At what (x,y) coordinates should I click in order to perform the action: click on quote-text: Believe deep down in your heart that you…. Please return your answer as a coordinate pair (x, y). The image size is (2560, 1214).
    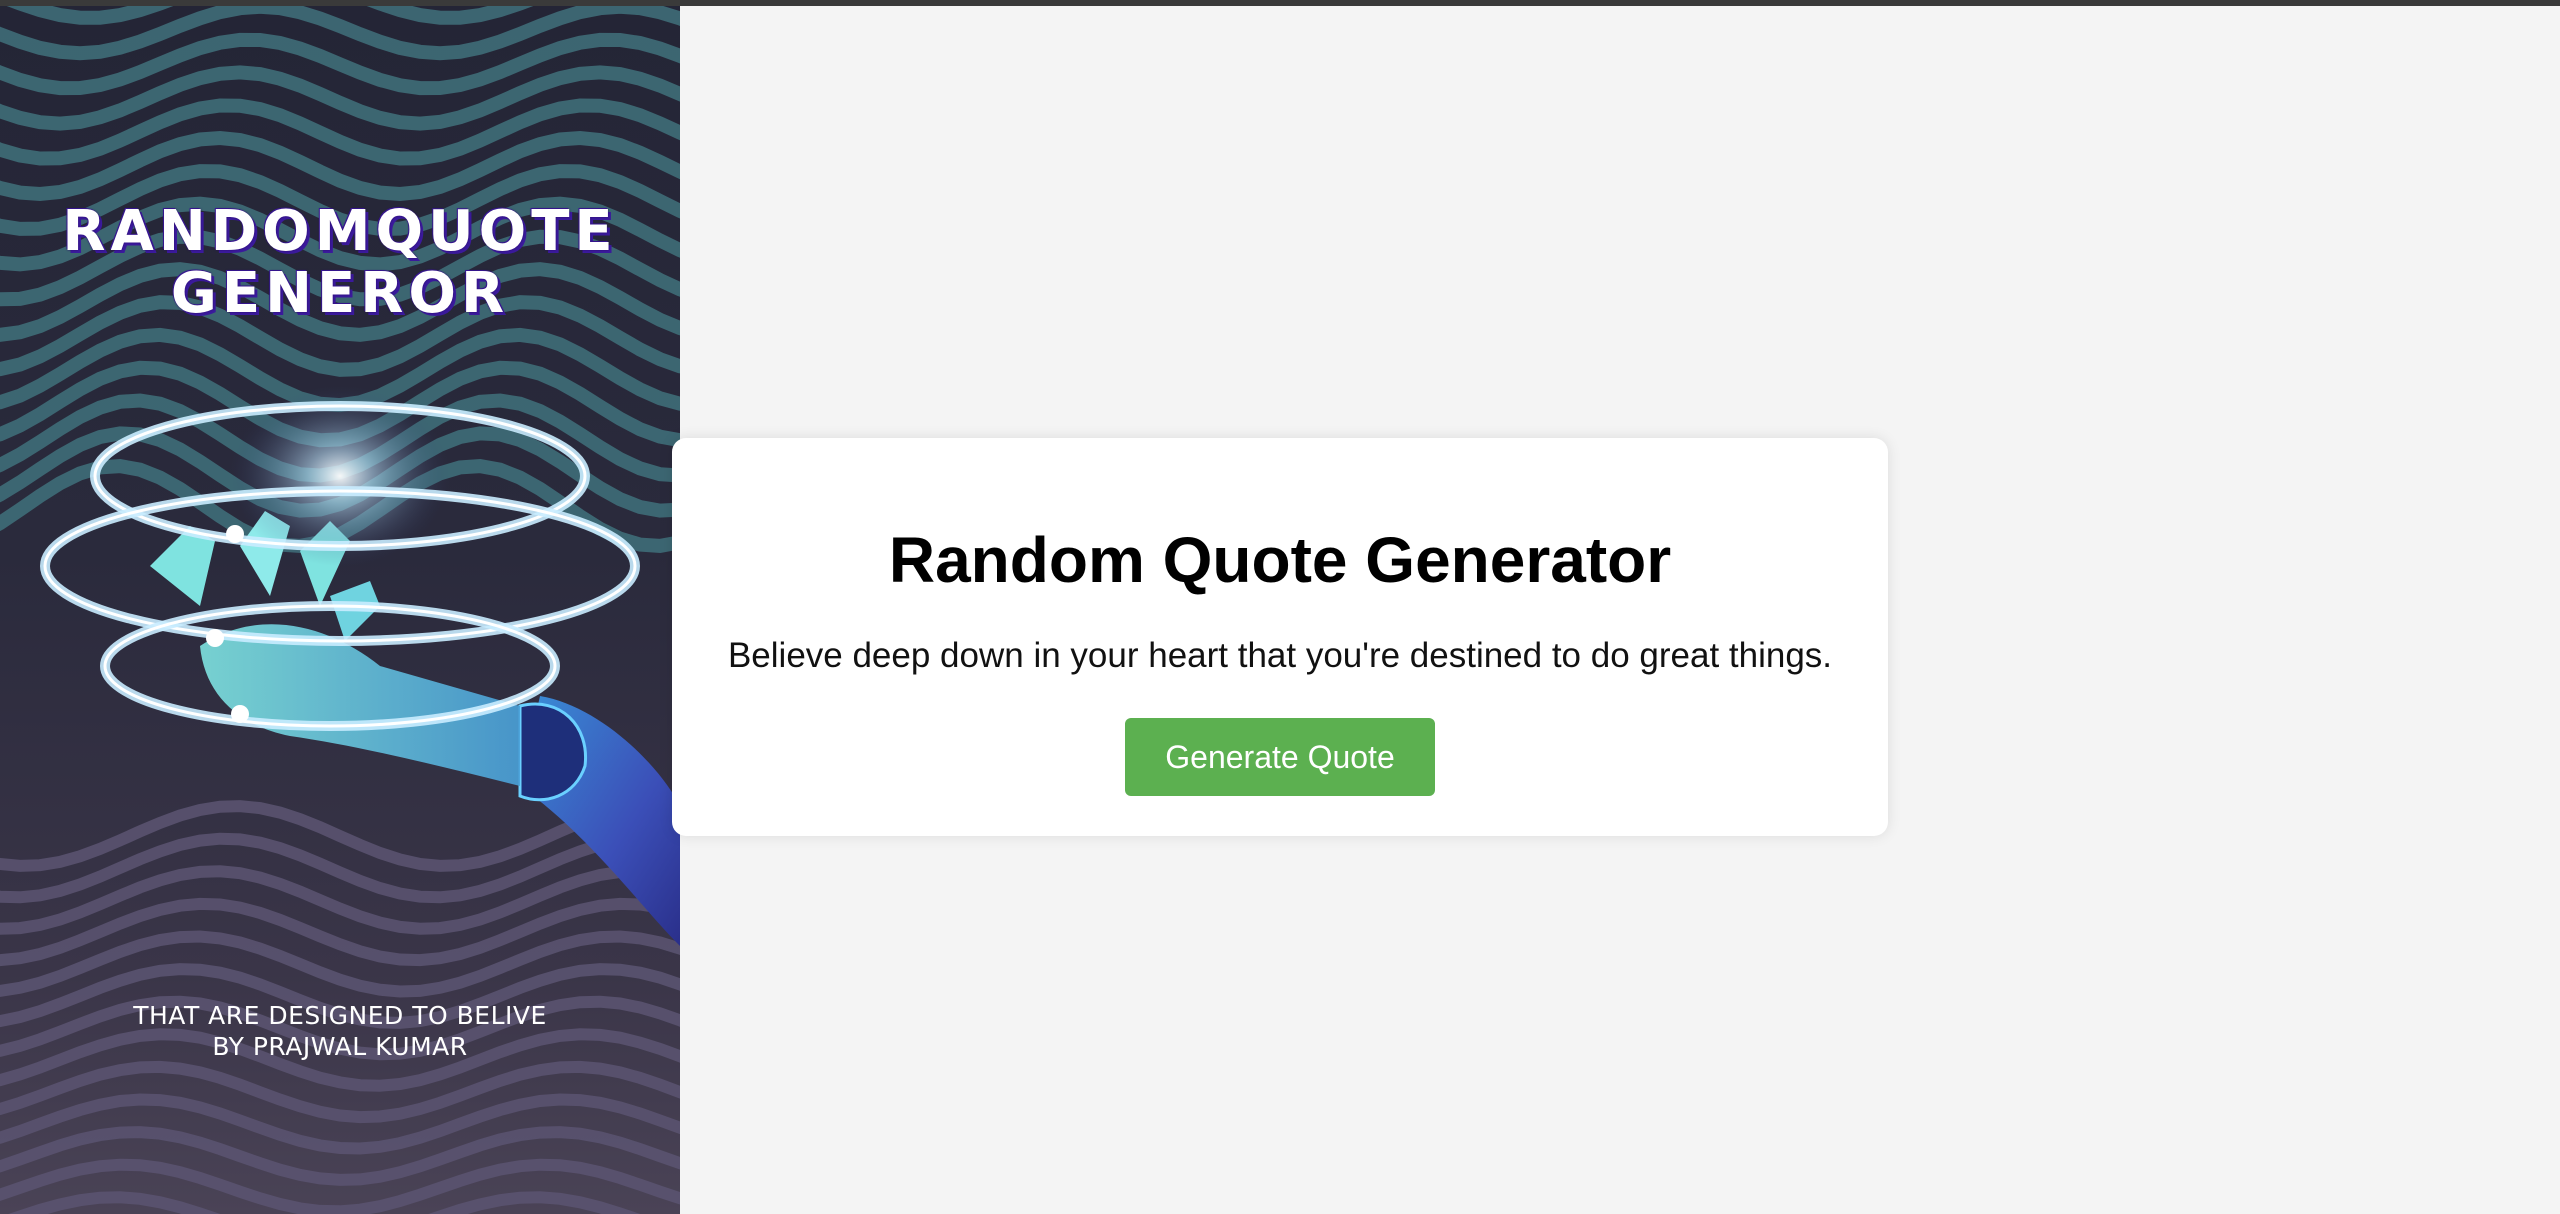
    Looking at the image, I should click on (1280, 655).